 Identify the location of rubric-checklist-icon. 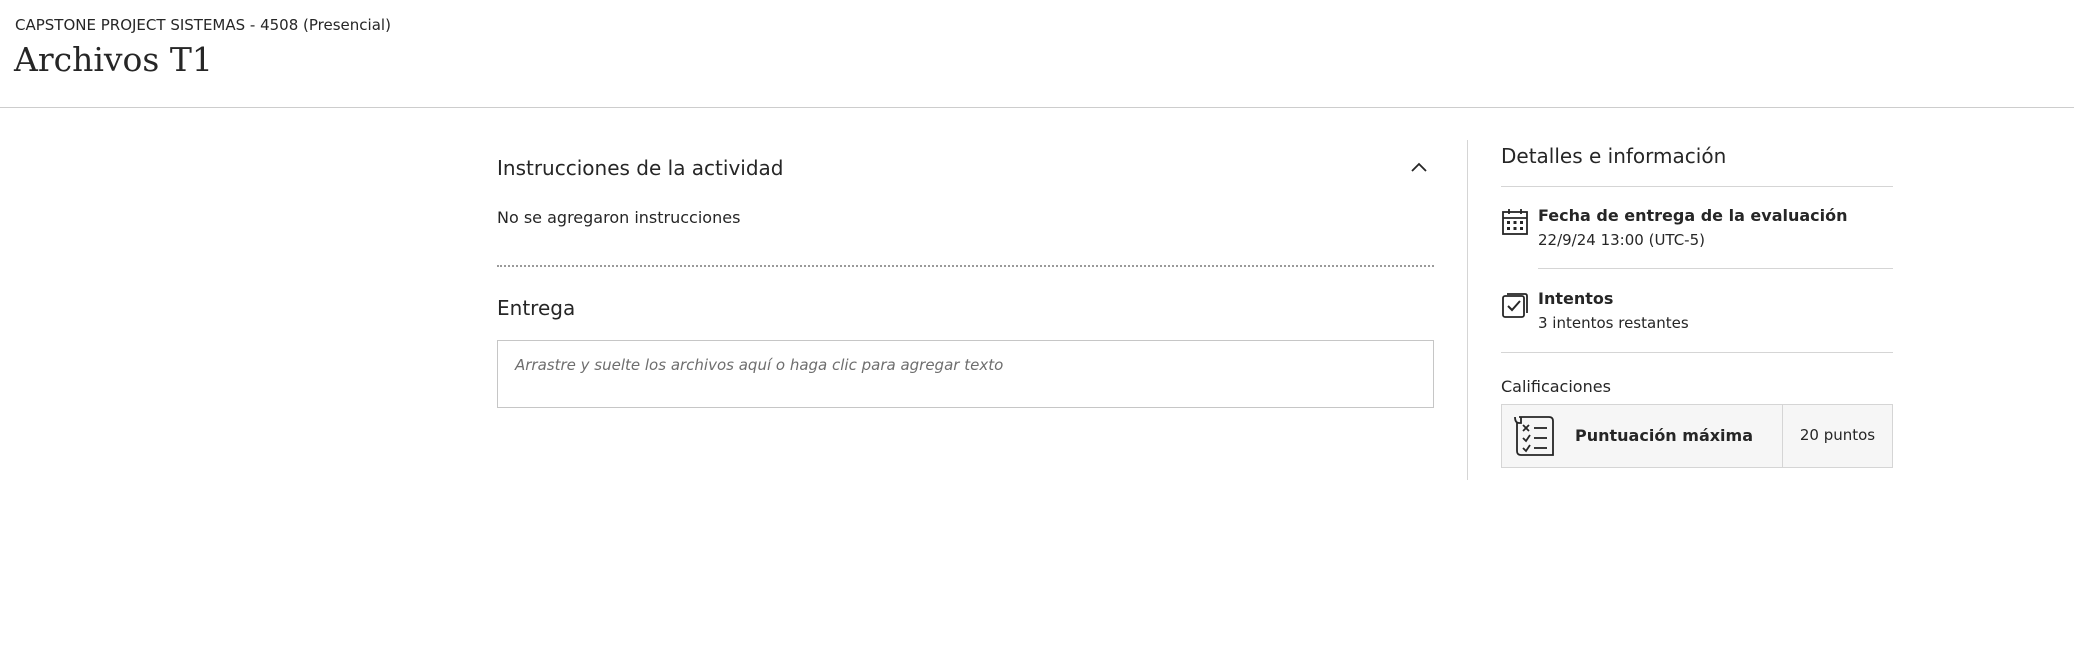
(1534, 436).